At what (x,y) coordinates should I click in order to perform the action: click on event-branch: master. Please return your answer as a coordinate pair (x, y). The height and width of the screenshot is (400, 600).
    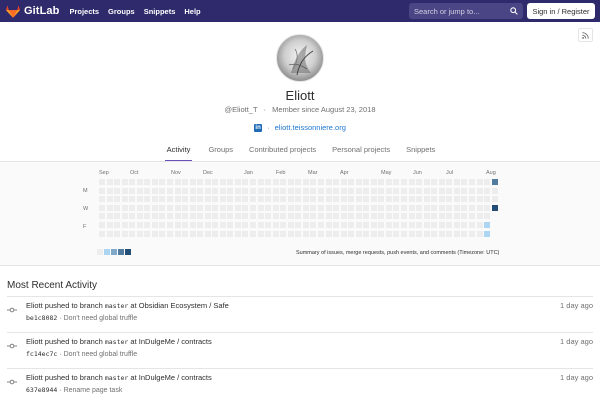
    Looking at the image, I should click on (116, 306).